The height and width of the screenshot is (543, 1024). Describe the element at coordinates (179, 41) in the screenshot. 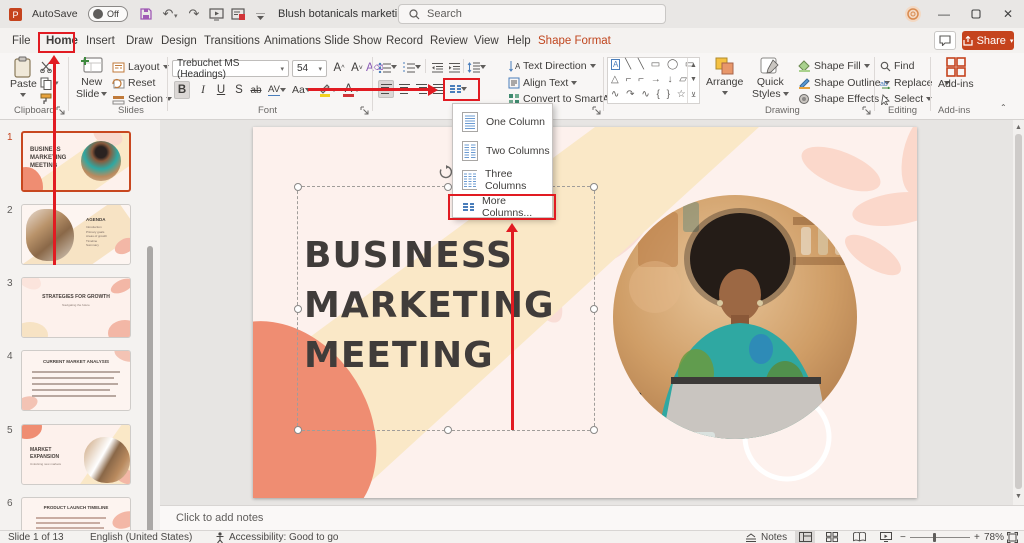

I see `tab-design: Design` at that location.